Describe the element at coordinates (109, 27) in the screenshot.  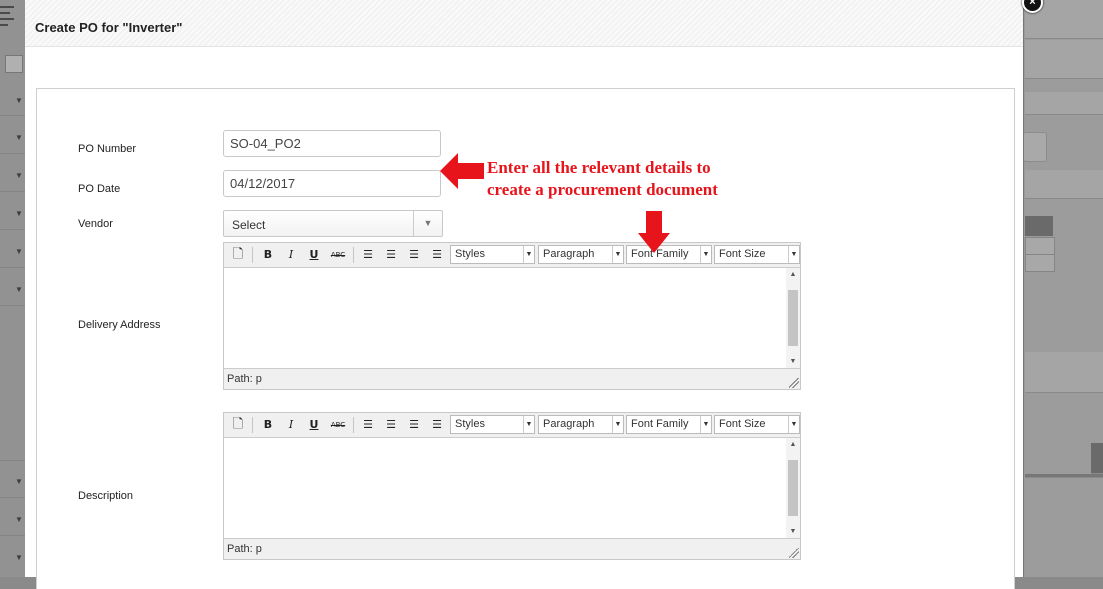
I see `modal-title: Create PO for "Inverter"` at that location.